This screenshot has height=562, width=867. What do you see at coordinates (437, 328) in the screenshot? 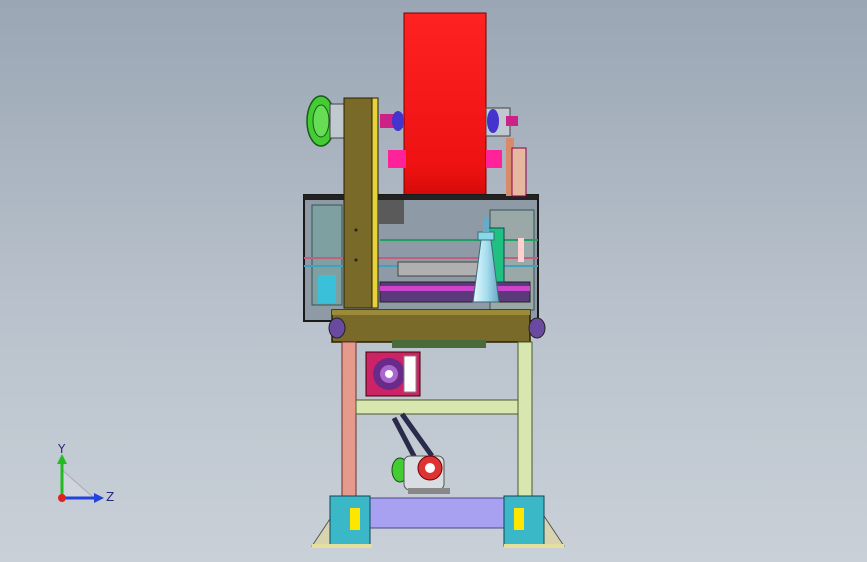
I see `bed-plate` at bounding box center [437, 328].